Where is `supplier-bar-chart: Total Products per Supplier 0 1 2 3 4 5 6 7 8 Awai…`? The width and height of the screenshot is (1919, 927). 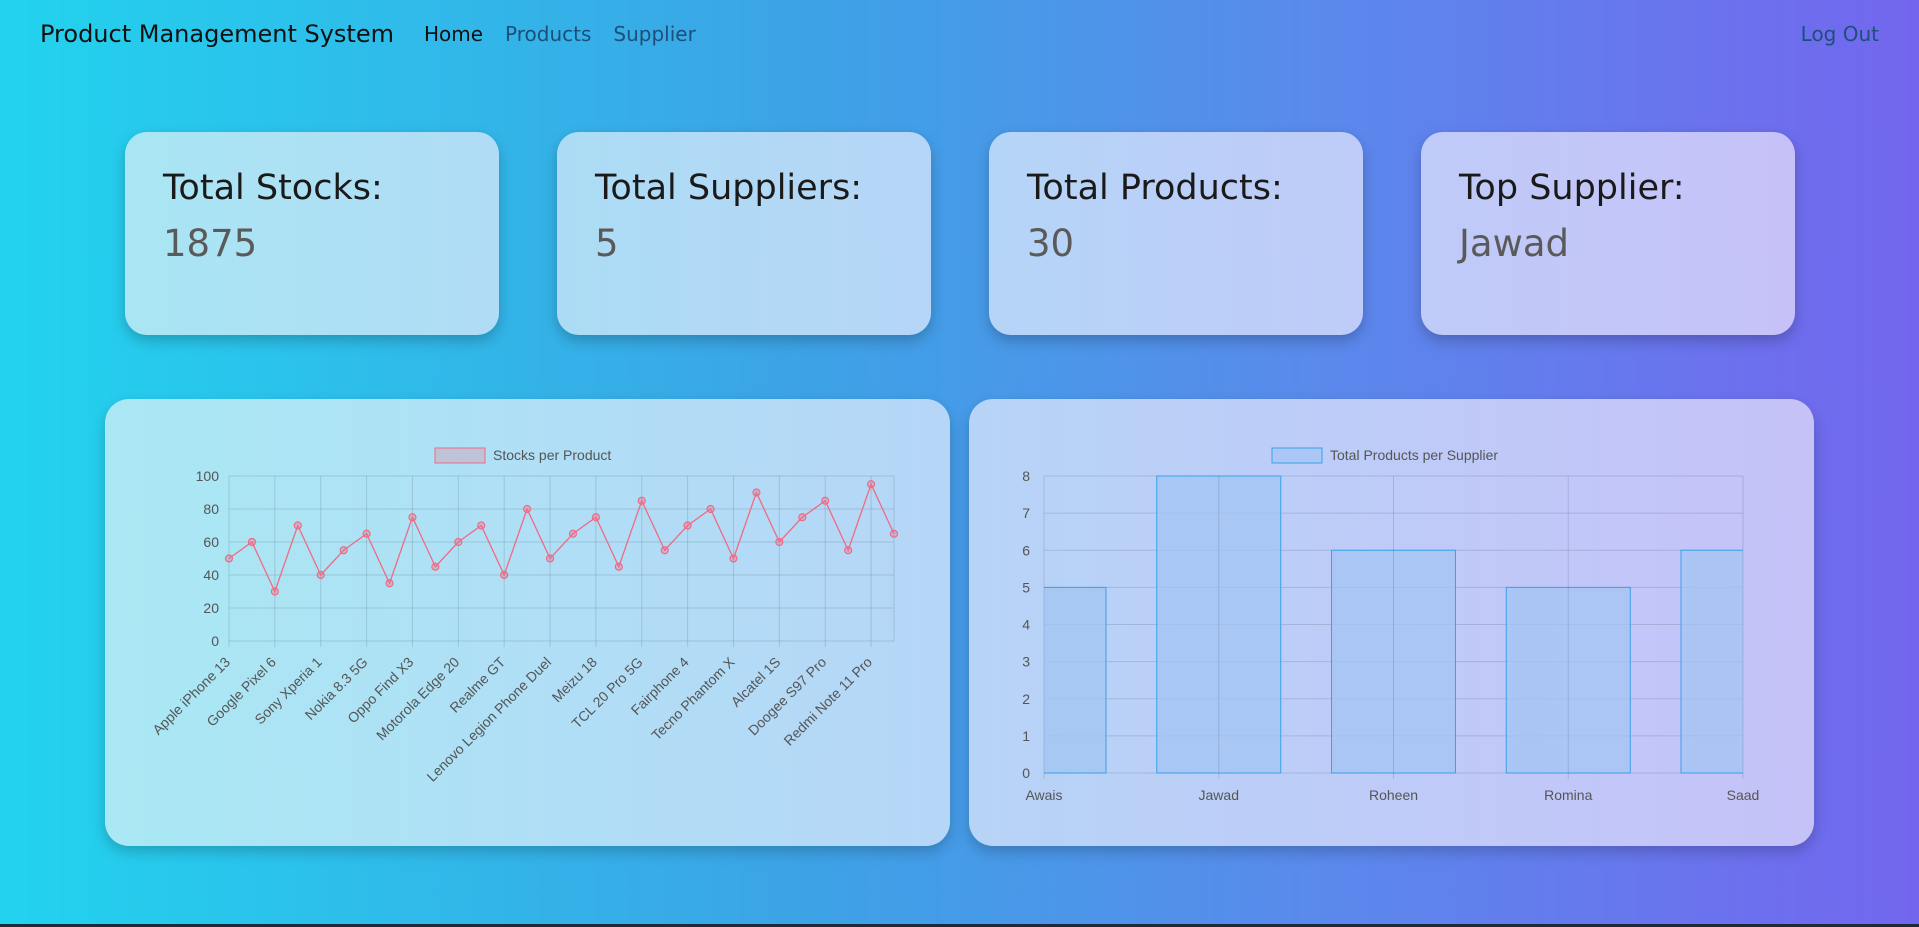
supplier-bar-chart: Total Products per Supplier 0 1 2 3 4 5 6 7 8 Awai… is located at coordinates (1391, 625).